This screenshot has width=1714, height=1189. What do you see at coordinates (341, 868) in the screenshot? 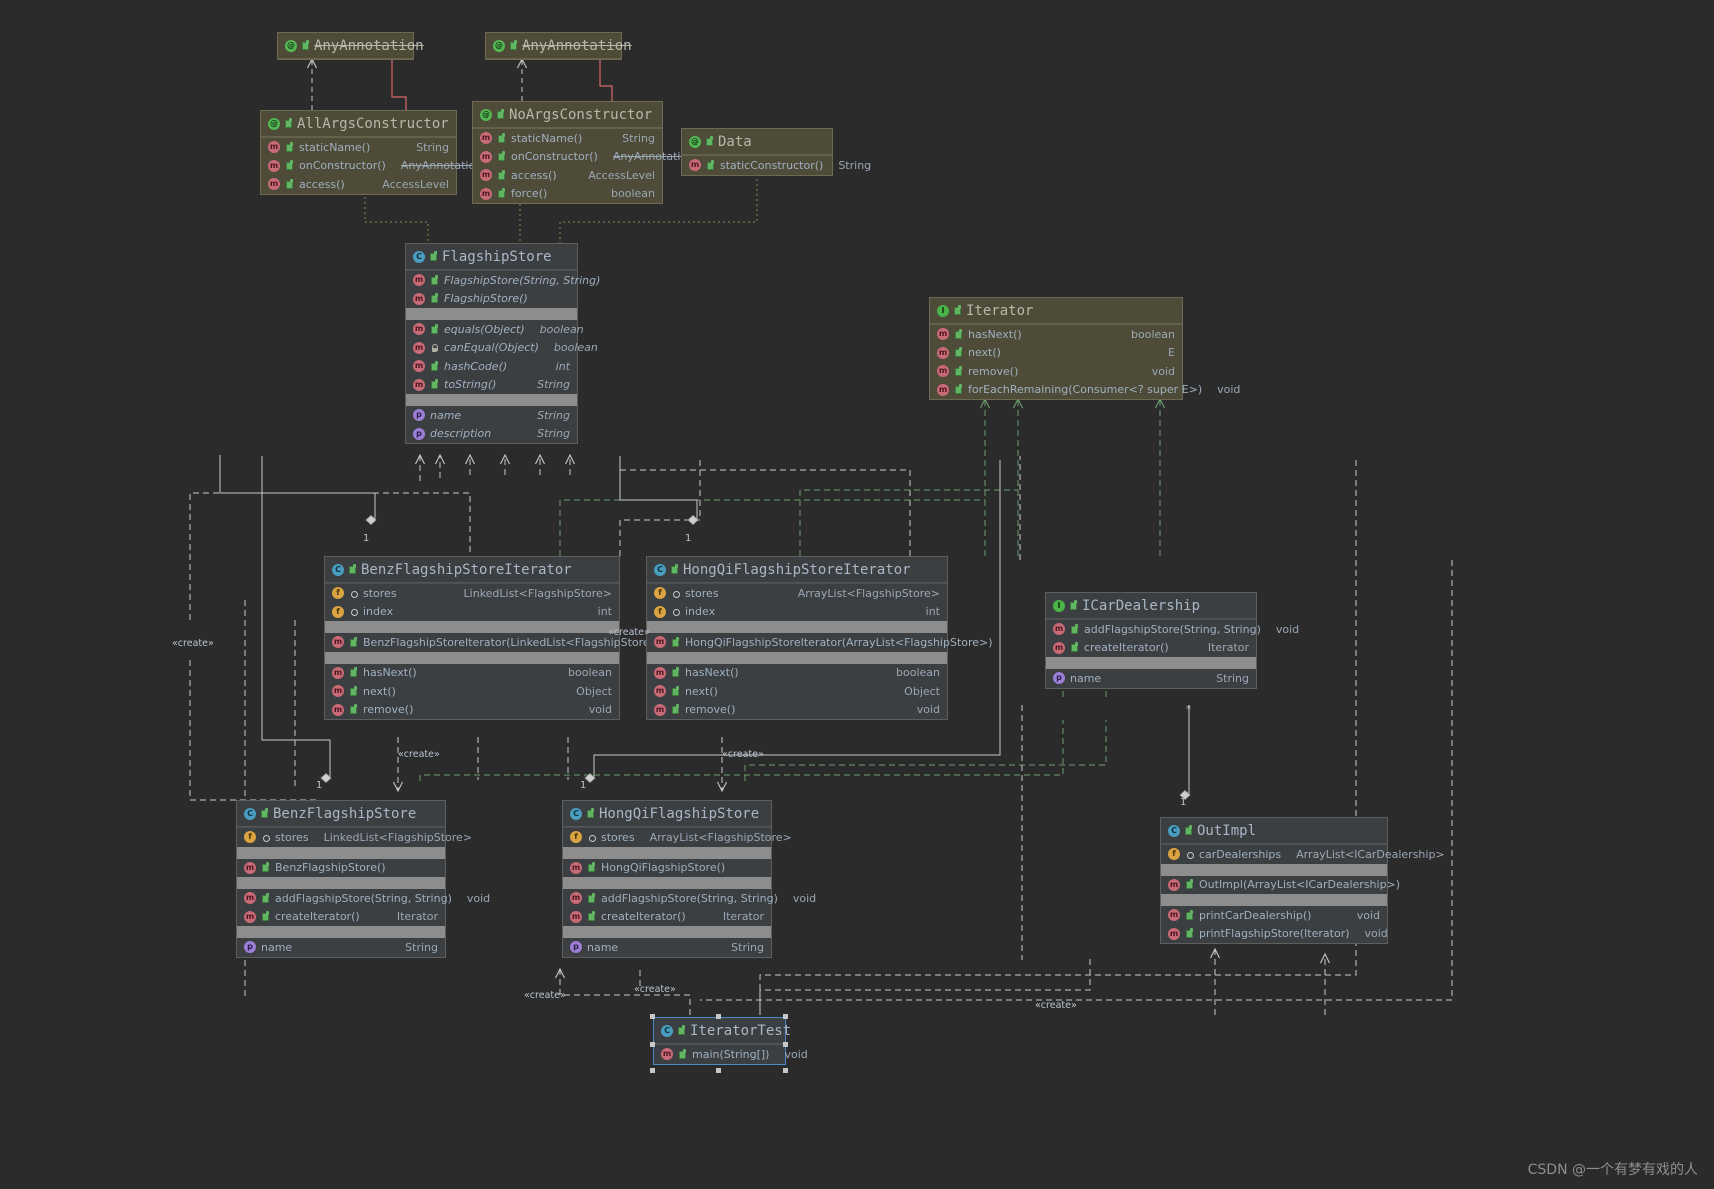
I see `member-row: m BenzFlagshipStore()` at bounding box center [341, 868].